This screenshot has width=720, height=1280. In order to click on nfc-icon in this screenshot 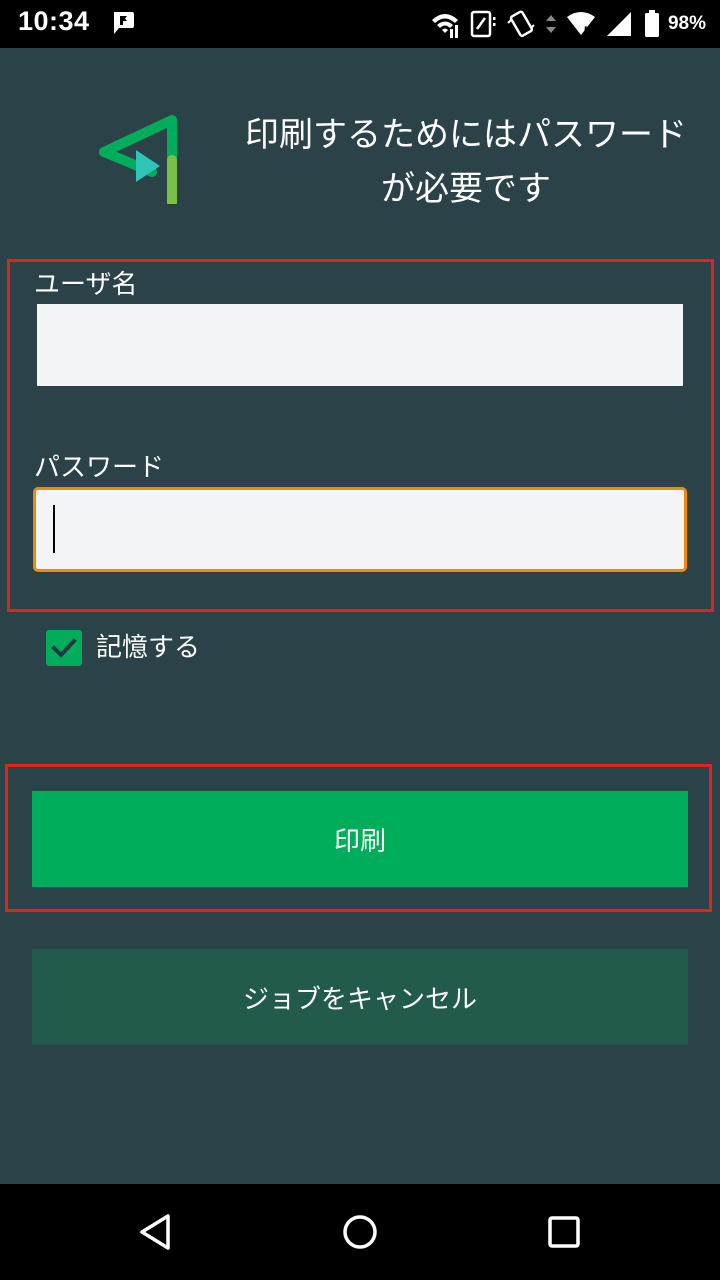, I will do `click(483, 24)`.